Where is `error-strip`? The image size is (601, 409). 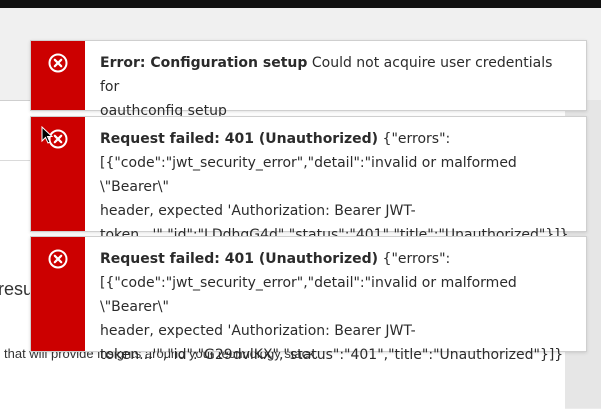
error-strip is located at coordinates (58, 75).